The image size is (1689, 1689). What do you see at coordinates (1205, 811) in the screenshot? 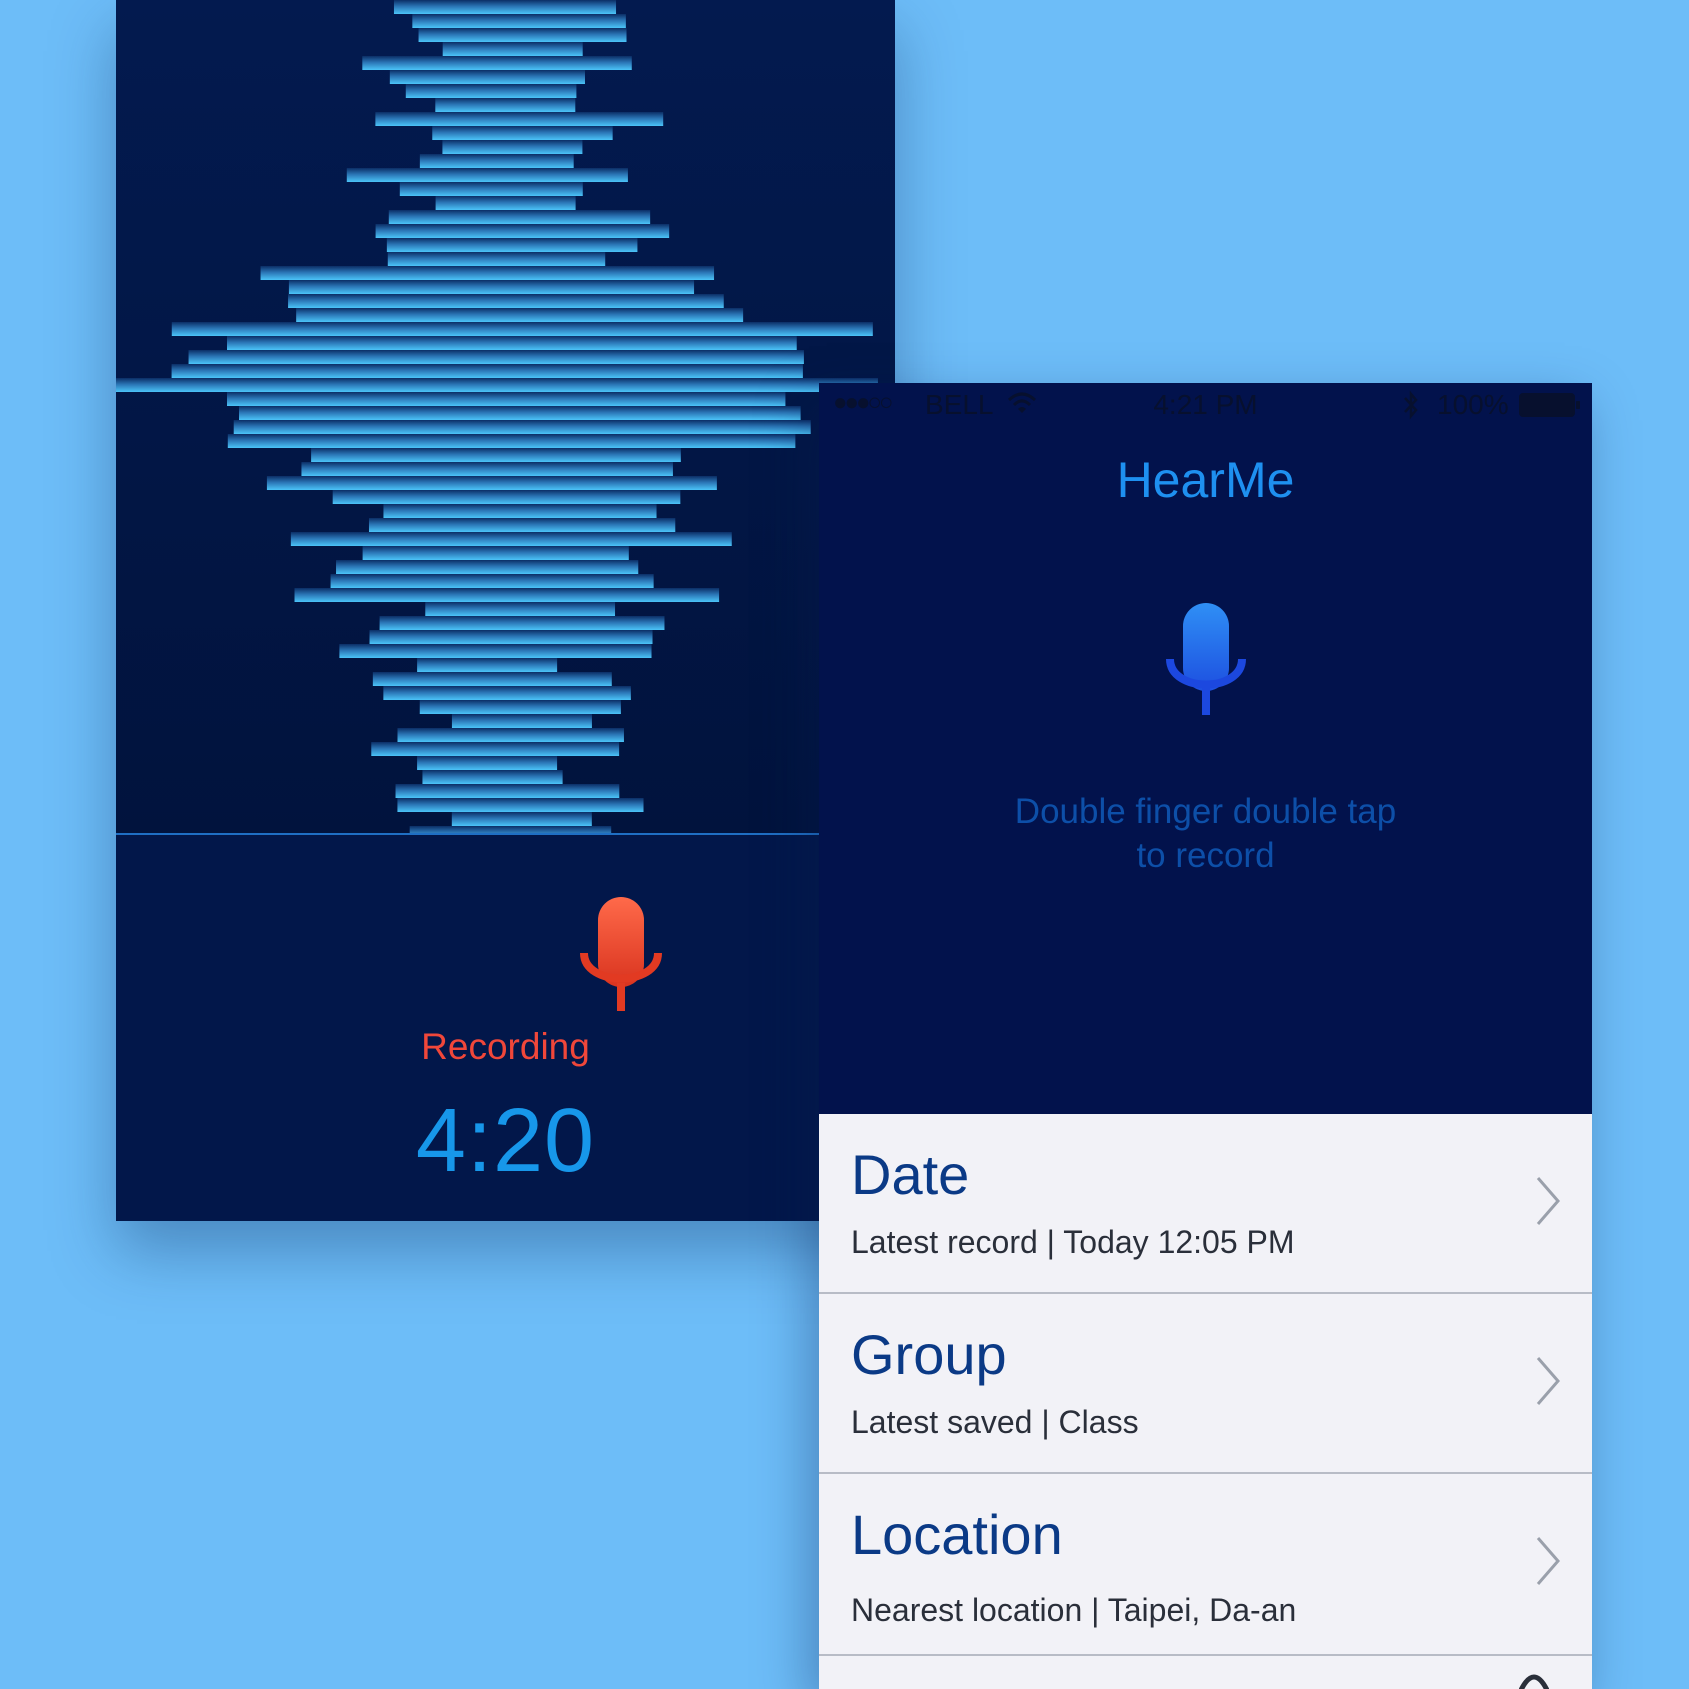
I see `hint-line-1: Double finger double tap` at bounding box center [1205, 811].